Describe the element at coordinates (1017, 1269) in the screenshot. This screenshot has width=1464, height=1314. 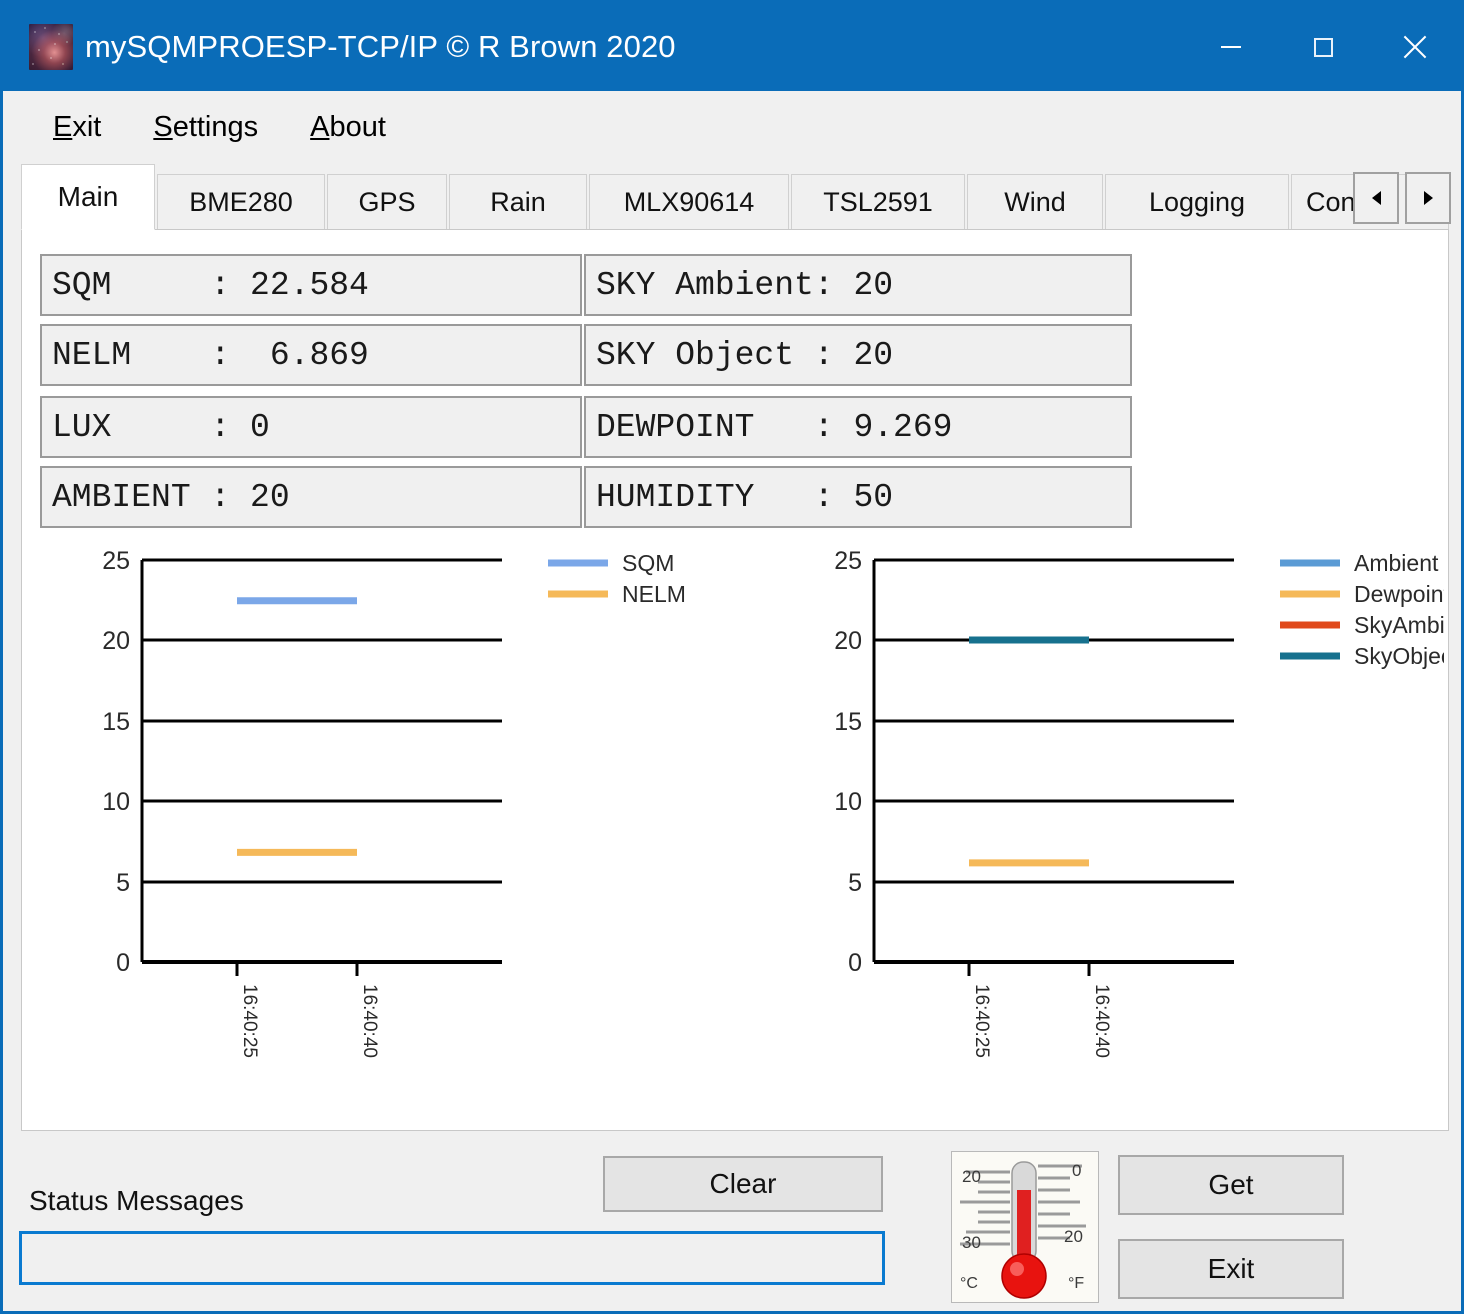
I see `thermometer-bulb-highlight` at that location.